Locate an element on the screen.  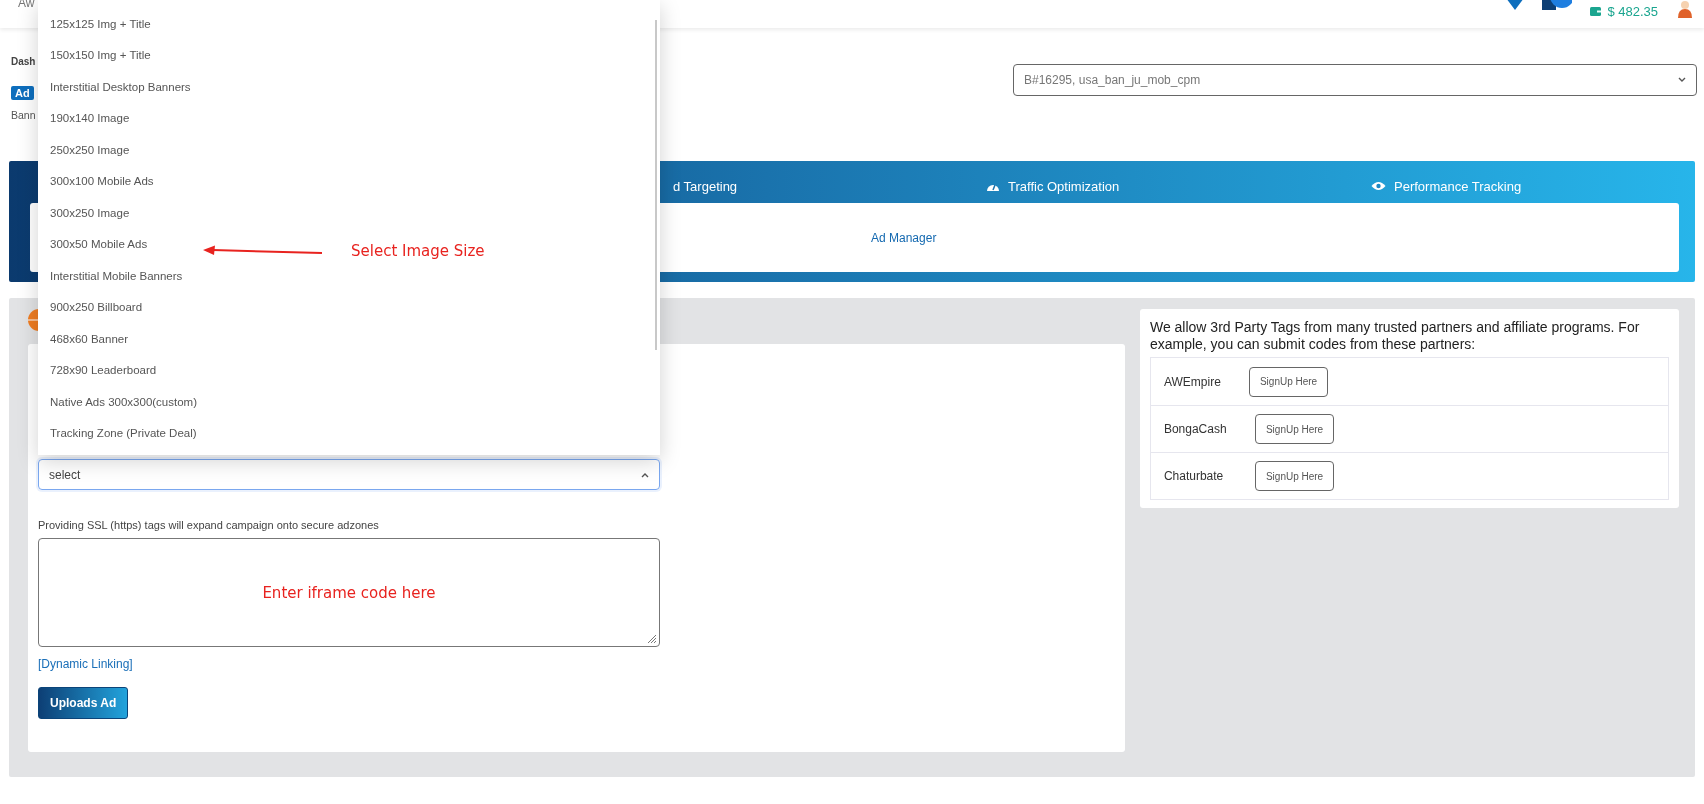
dynamic-linking-link: [Dynamic Linking] is located at coordinates (85, 664).